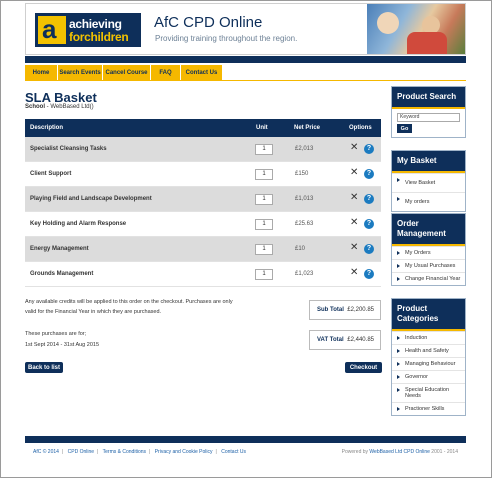 Image resolution: width=492 pixels, height=478 pixels. I want to click on sidebar-item-special-education-needs: Special Education Needs, so click(428, 392).